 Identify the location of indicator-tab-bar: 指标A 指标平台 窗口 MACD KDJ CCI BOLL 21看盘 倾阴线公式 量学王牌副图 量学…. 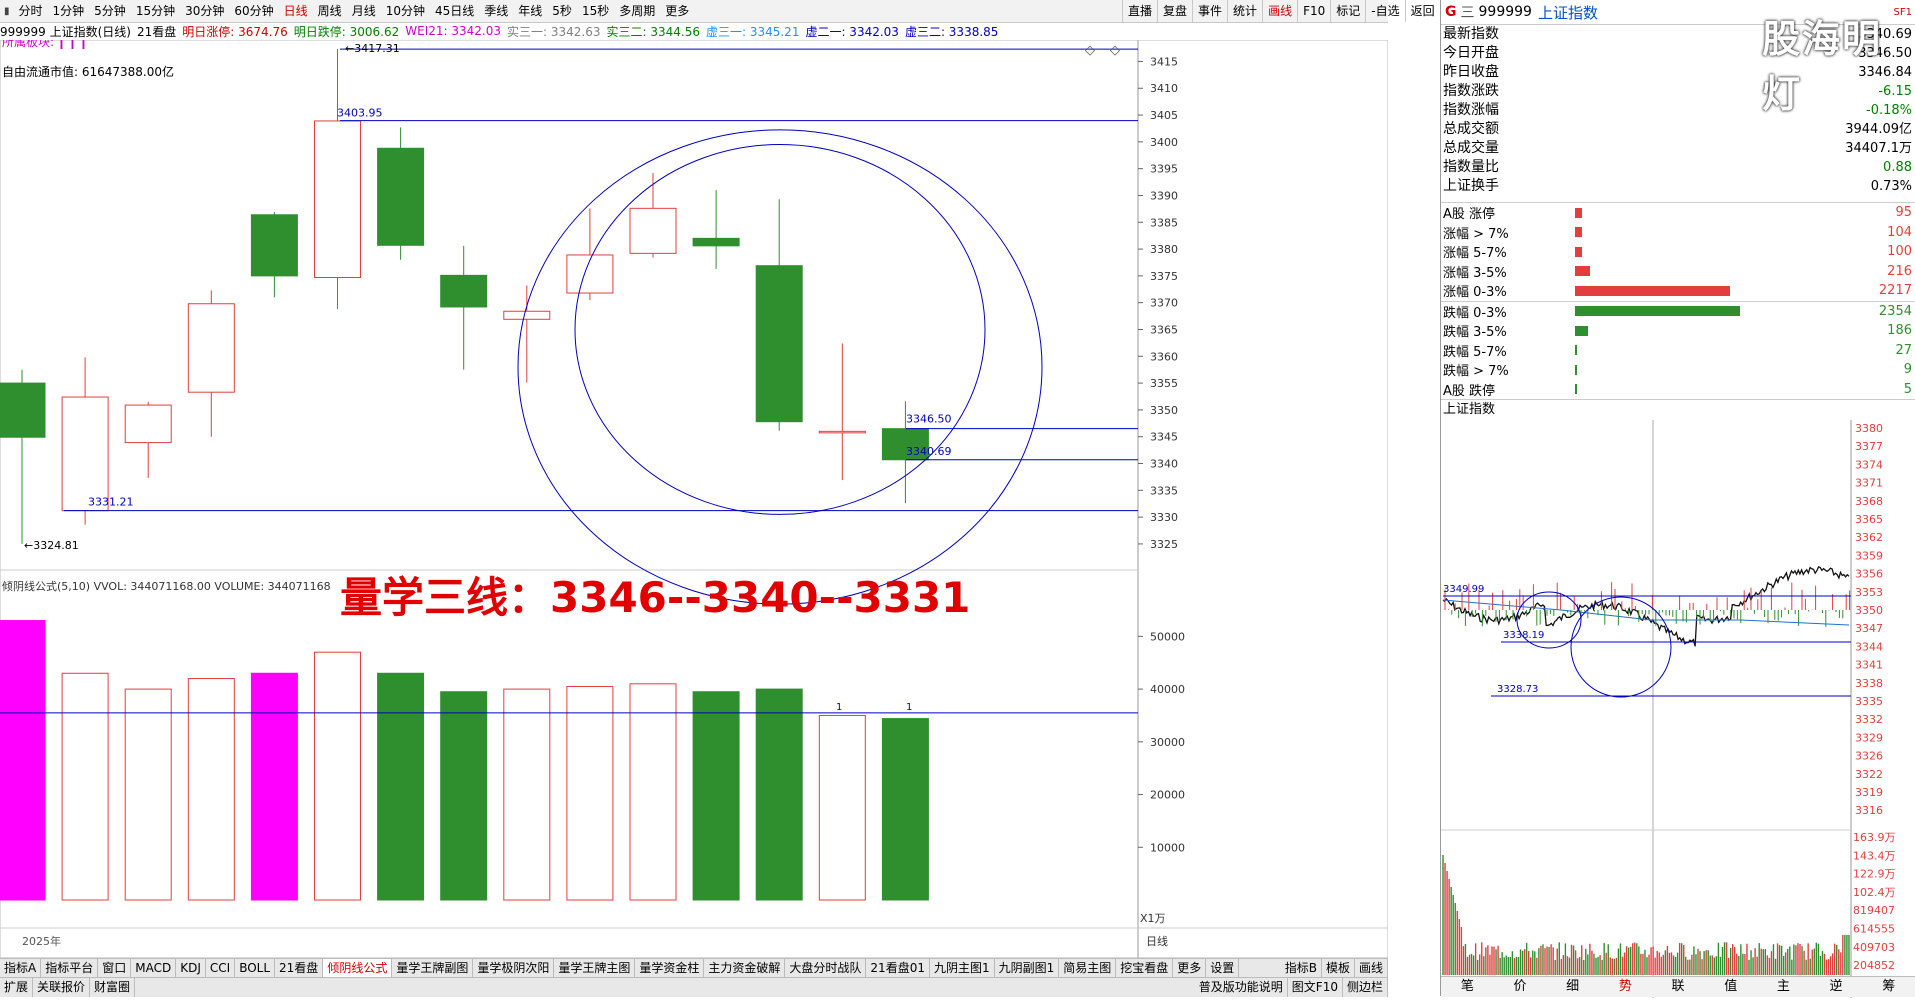
(694, 968).